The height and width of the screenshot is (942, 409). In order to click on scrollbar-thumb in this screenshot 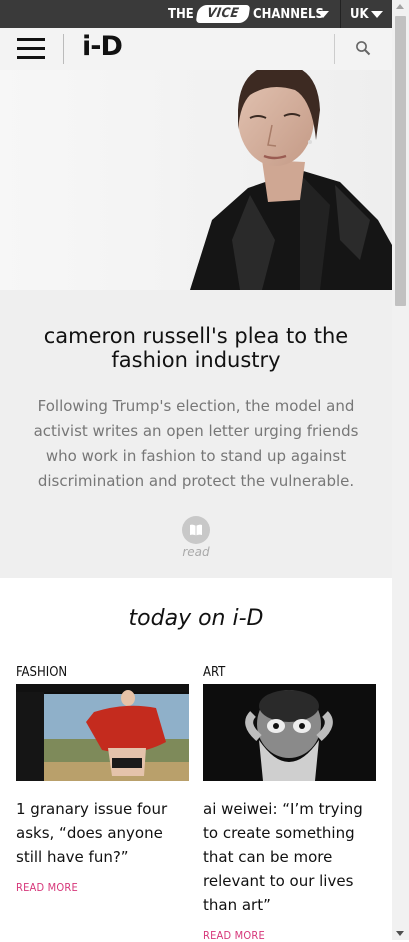, I will do `click(400, 161)`.